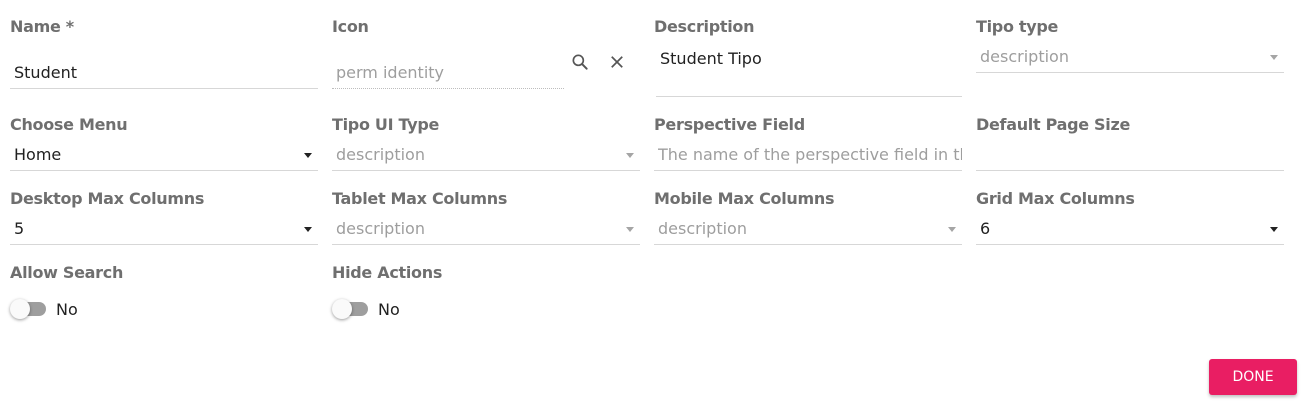  I want to click on name-field: Name * Student, so click(164, 53).